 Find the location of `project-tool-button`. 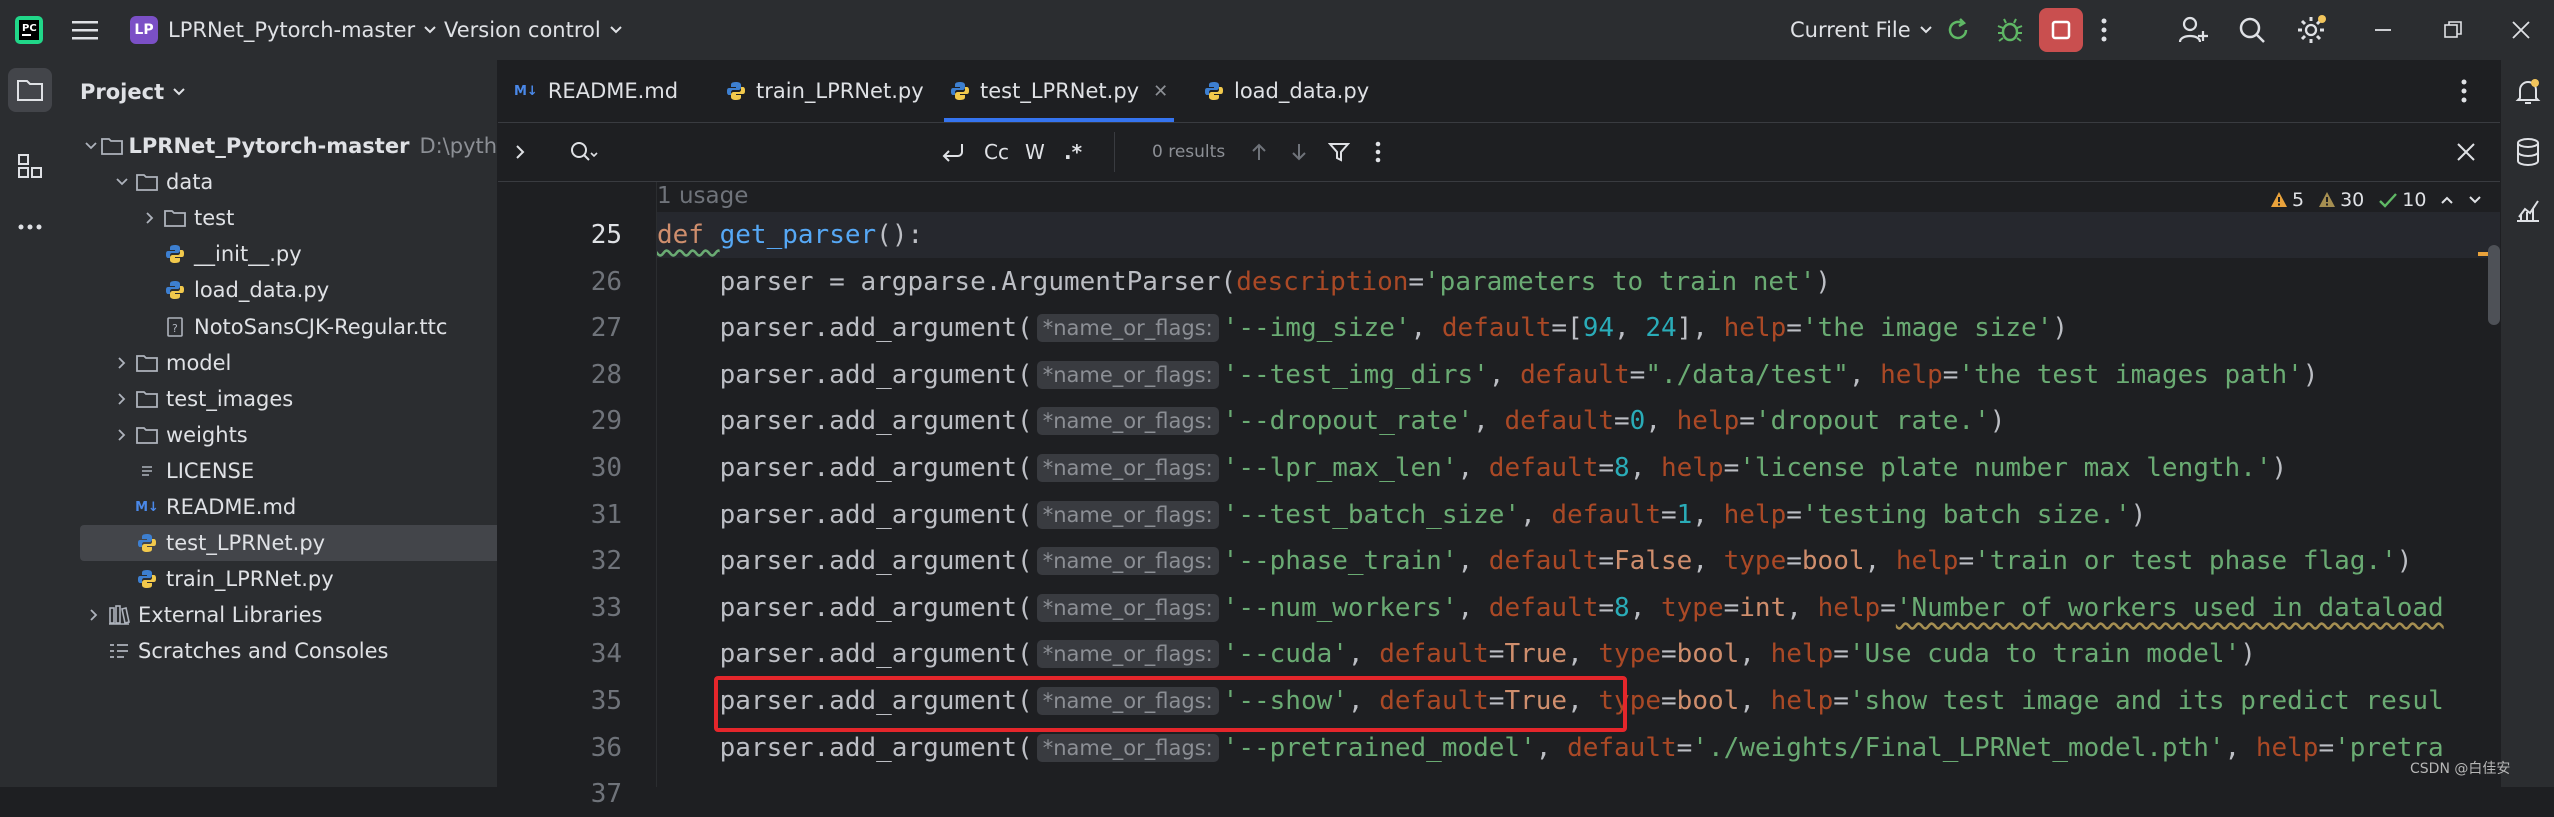

project-tool-button is located at coordinates (30, 90).